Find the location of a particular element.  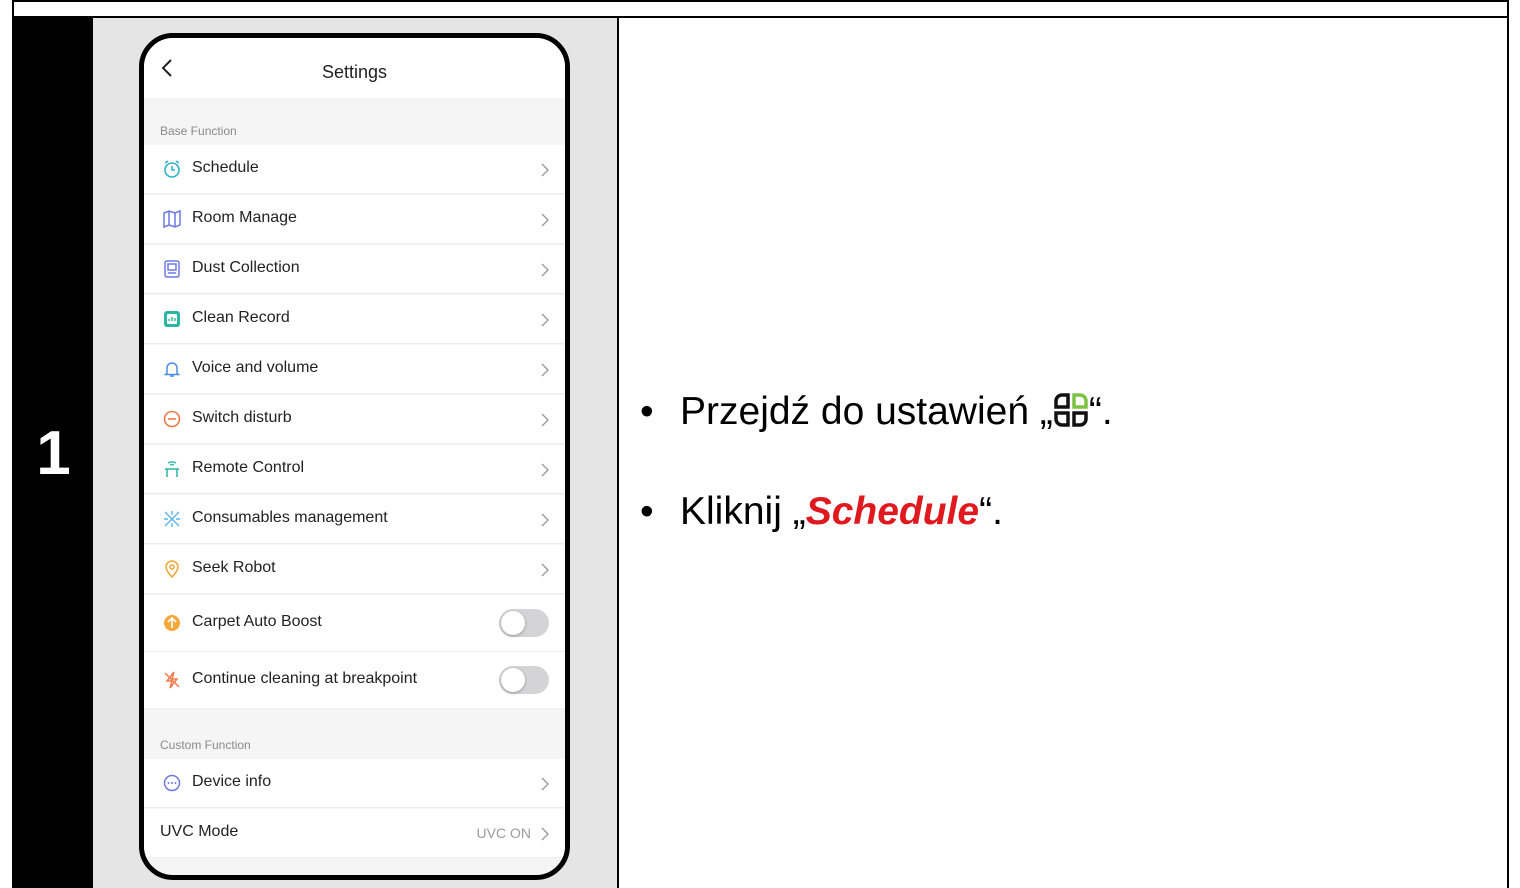

minus-circle-icon is located at coordinates (172, 419).